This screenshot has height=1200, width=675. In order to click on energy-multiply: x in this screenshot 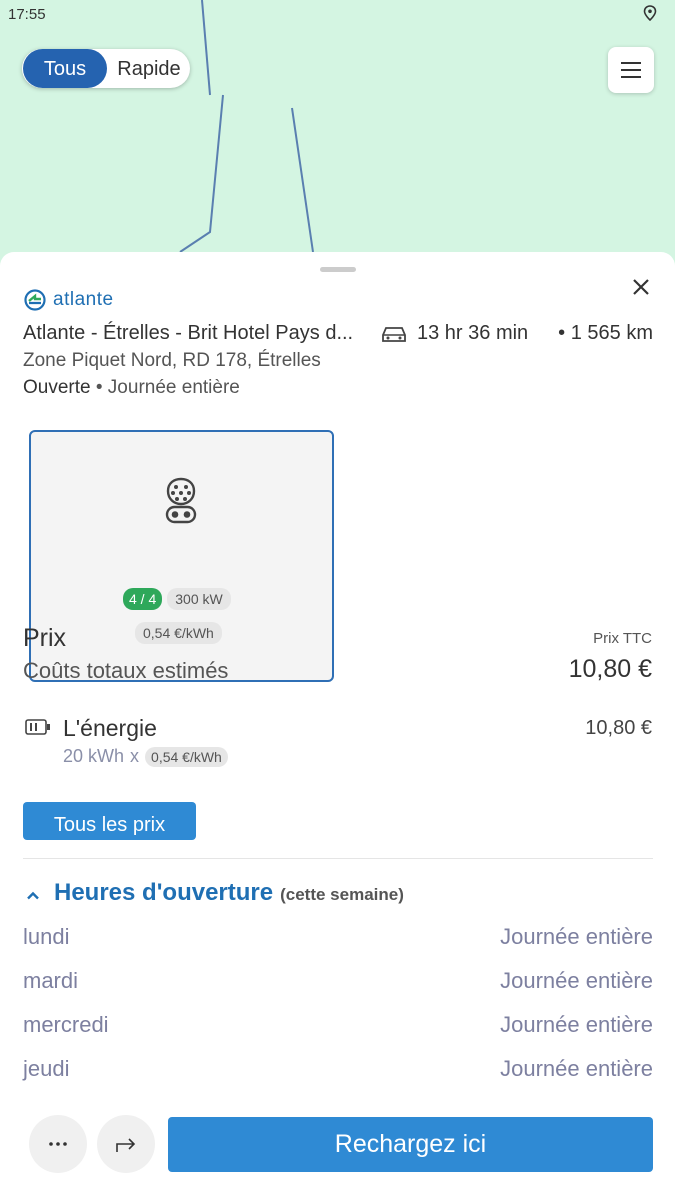, I will do `click(135, 756)`.